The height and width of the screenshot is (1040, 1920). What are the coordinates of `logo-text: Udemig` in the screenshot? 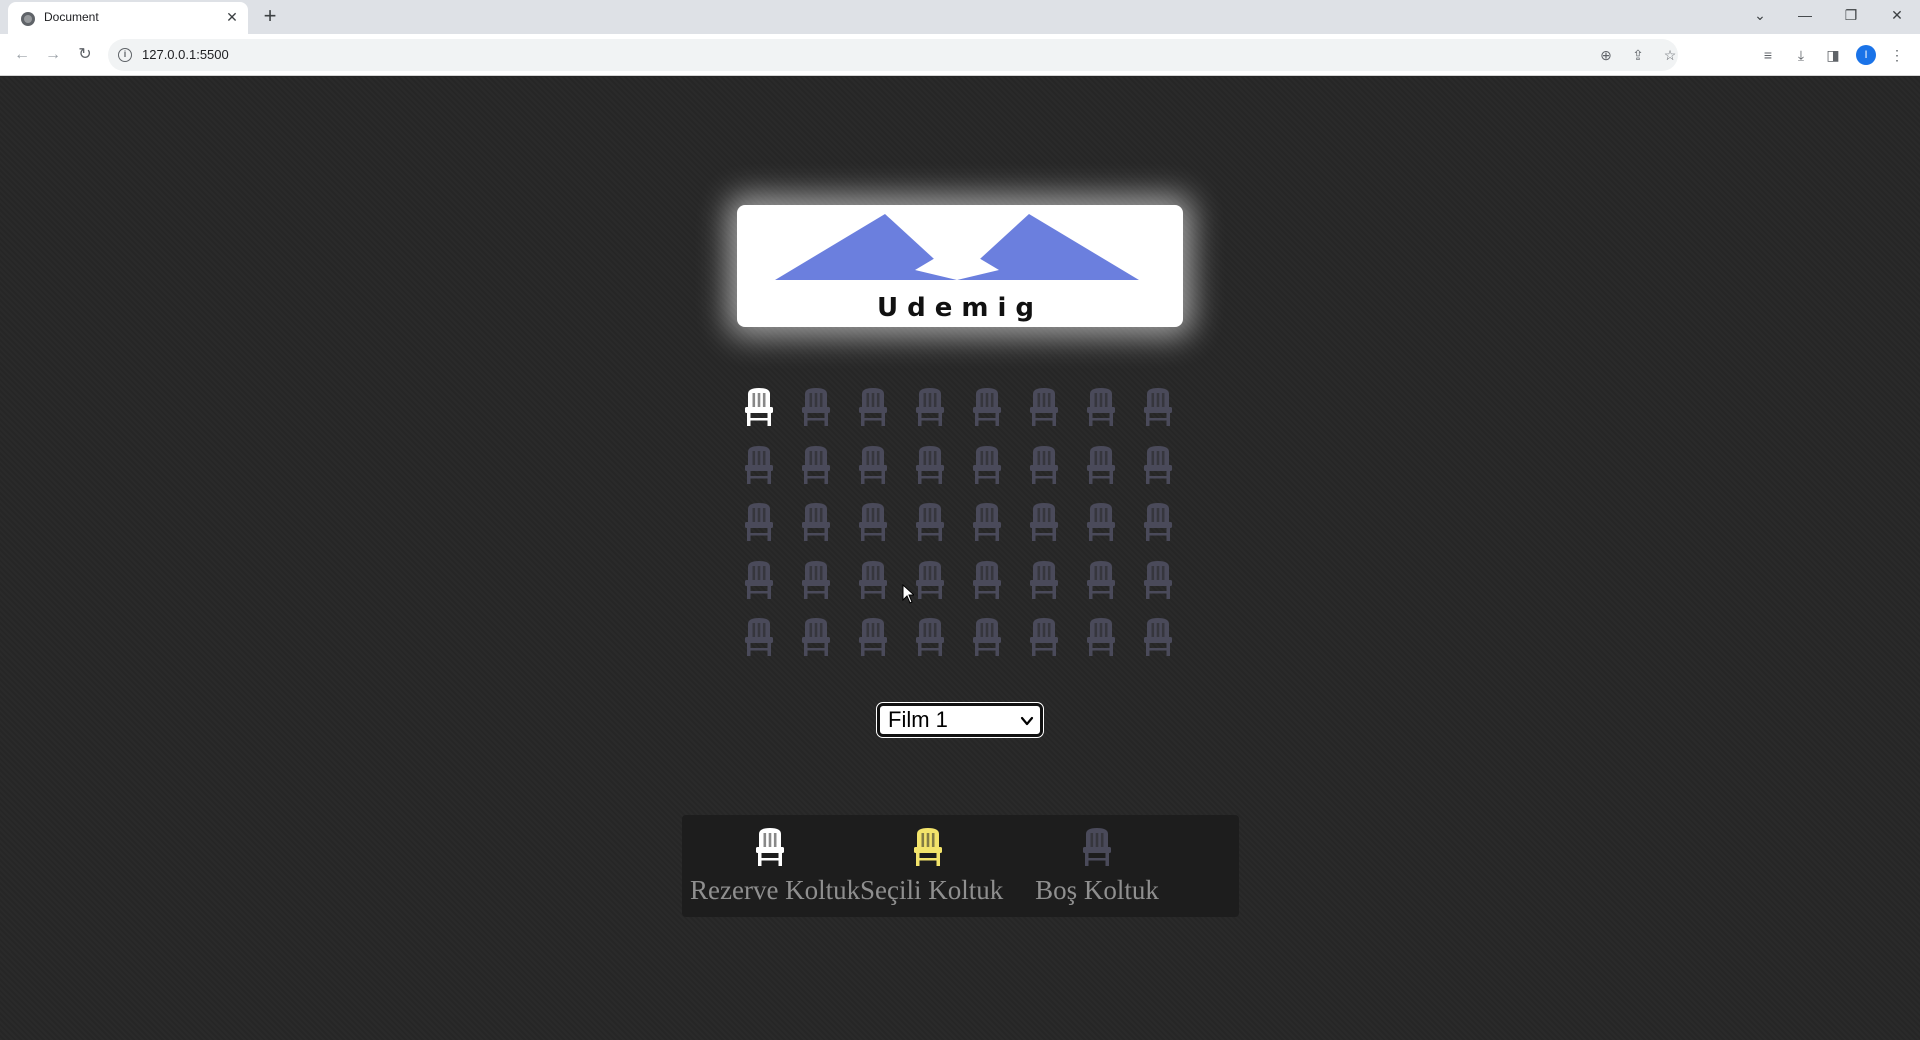 It's located at (960, 308).